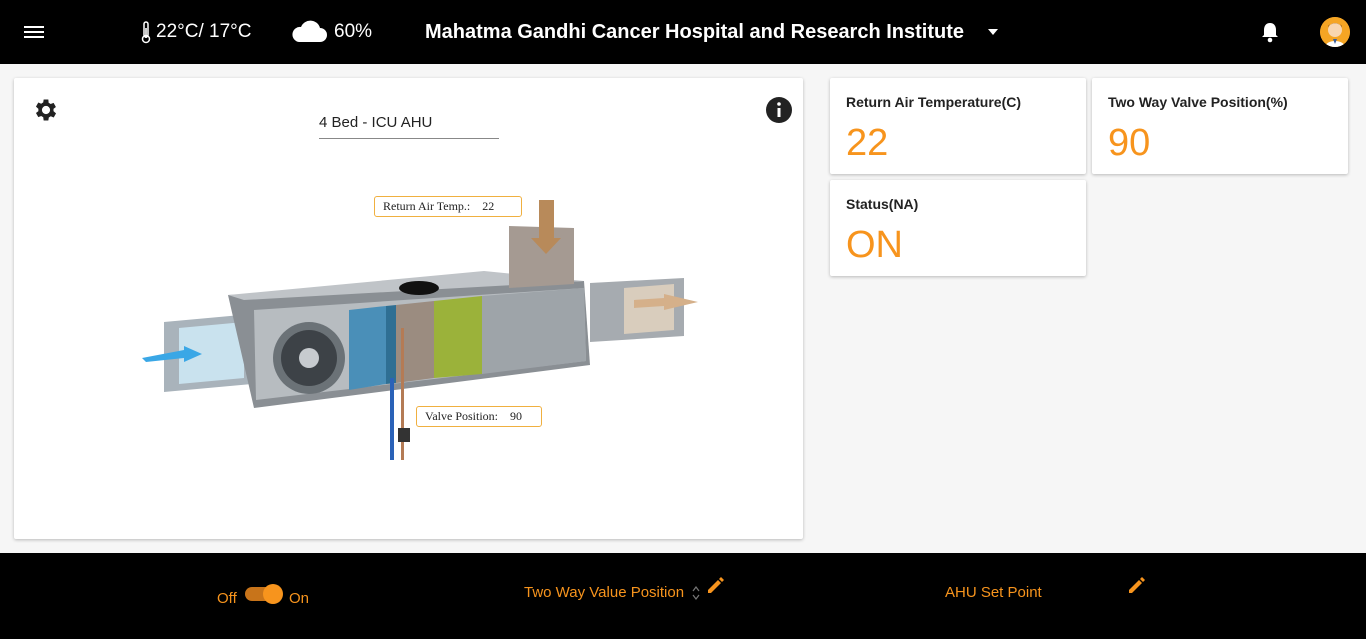 The image size is (1366, 639). I want to click on valve-tag-label: Valve Position:, so click(462, 416).